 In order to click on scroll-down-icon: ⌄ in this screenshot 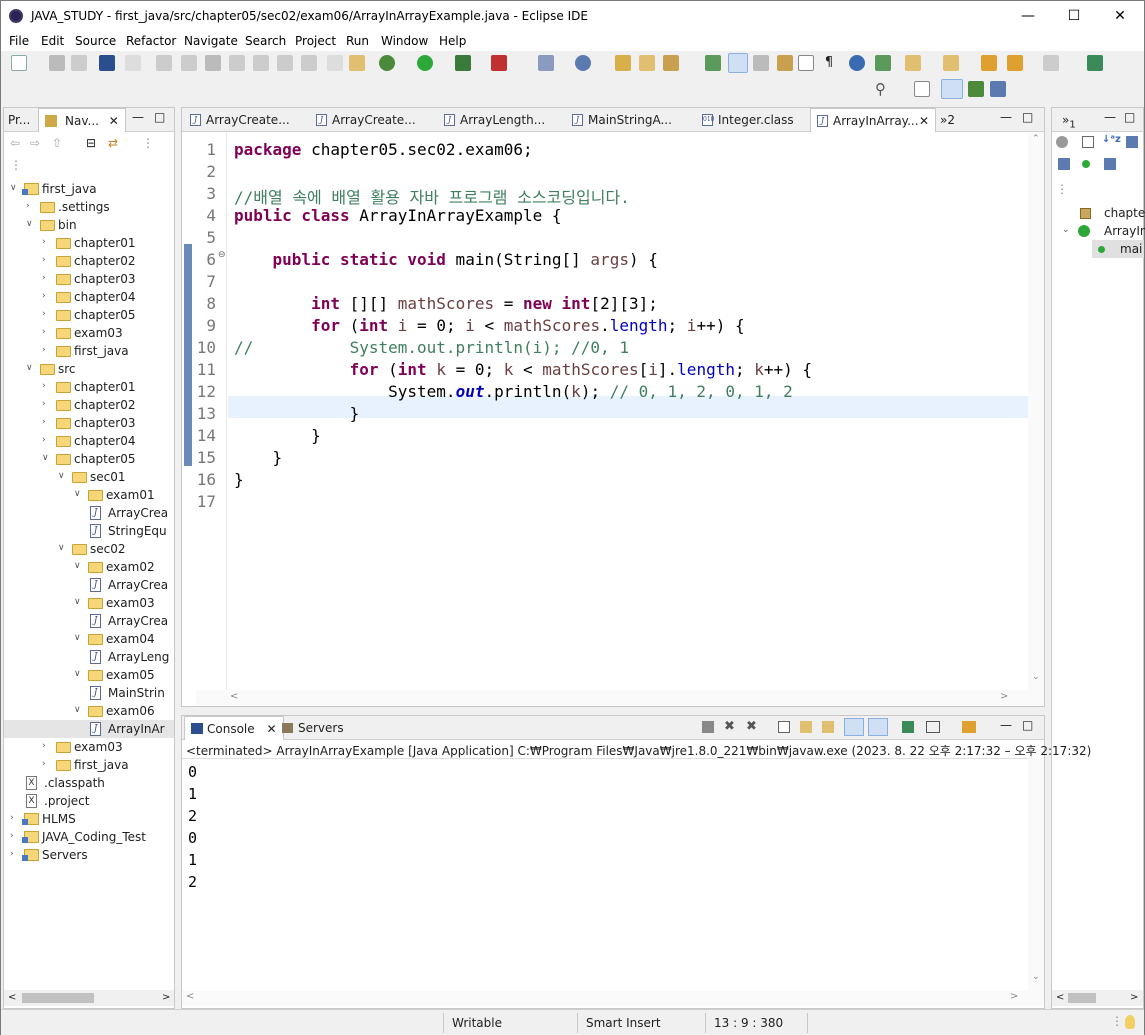, I will do `click(1036, 677)`.